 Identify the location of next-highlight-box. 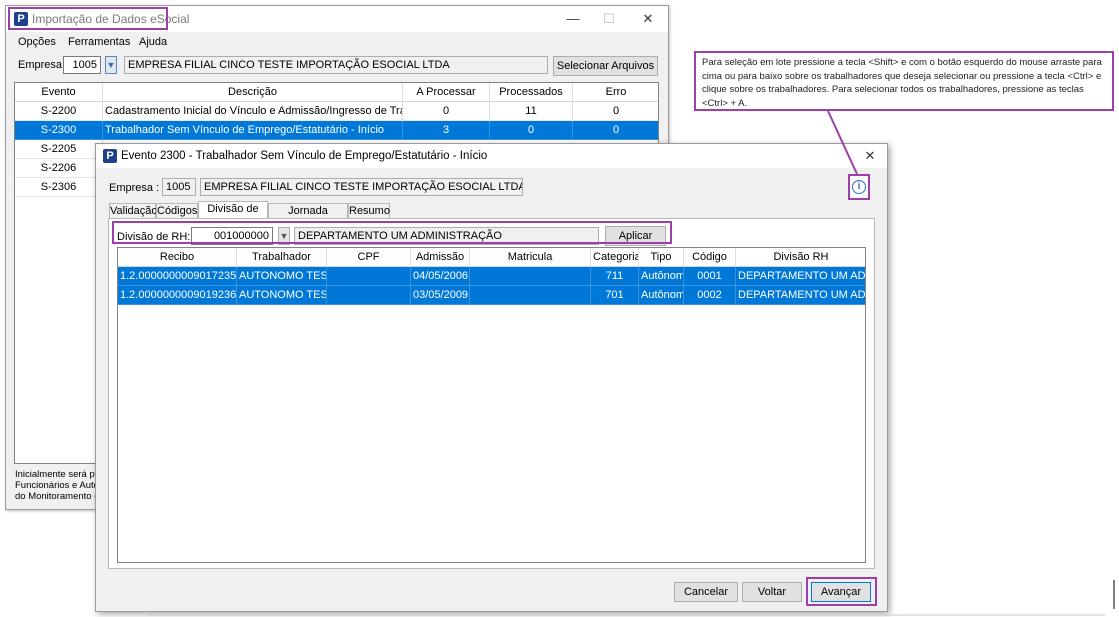
(841, 591).